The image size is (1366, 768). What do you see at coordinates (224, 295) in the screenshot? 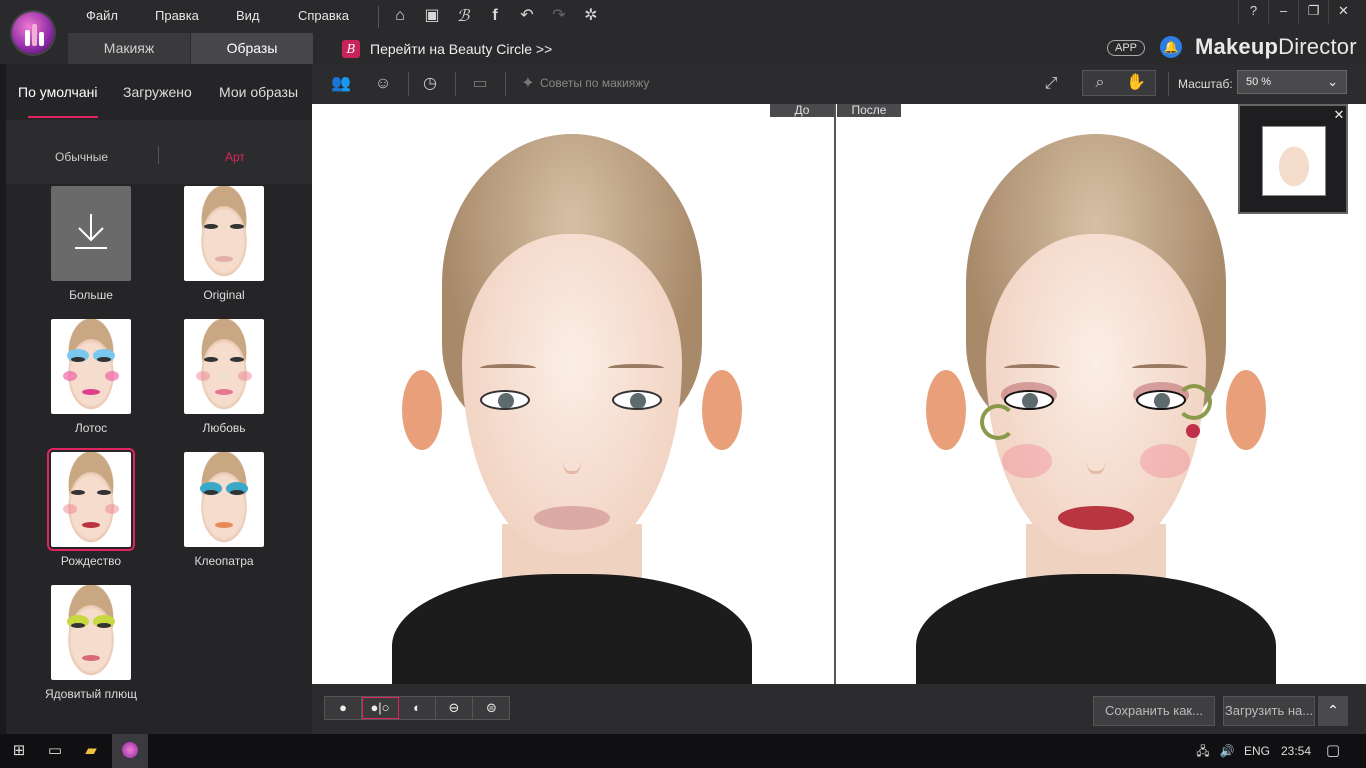
I see `look-label: Original` at bounding box center [224, 295].